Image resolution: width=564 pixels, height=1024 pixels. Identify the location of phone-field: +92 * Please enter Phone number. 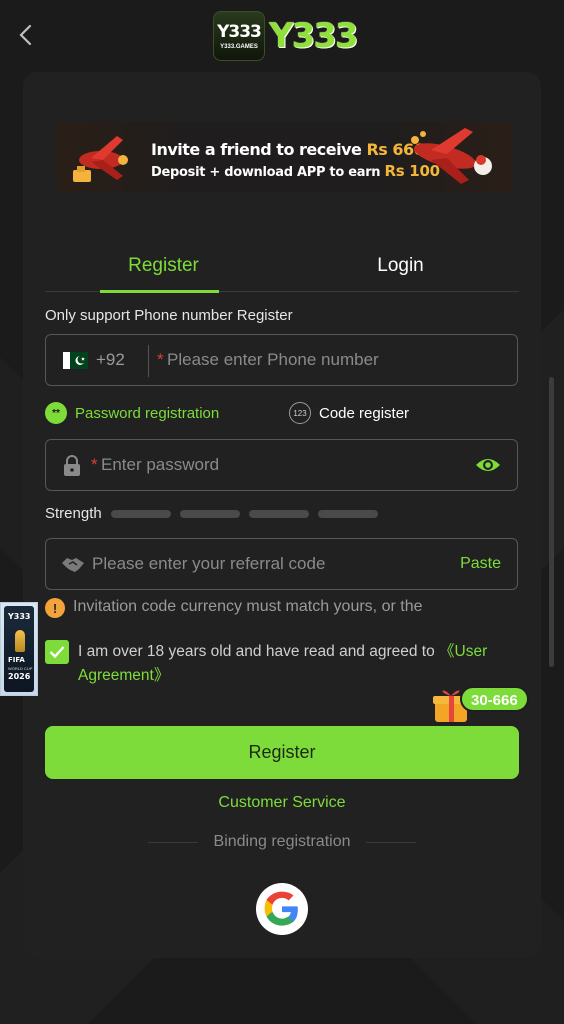
(281, 360).